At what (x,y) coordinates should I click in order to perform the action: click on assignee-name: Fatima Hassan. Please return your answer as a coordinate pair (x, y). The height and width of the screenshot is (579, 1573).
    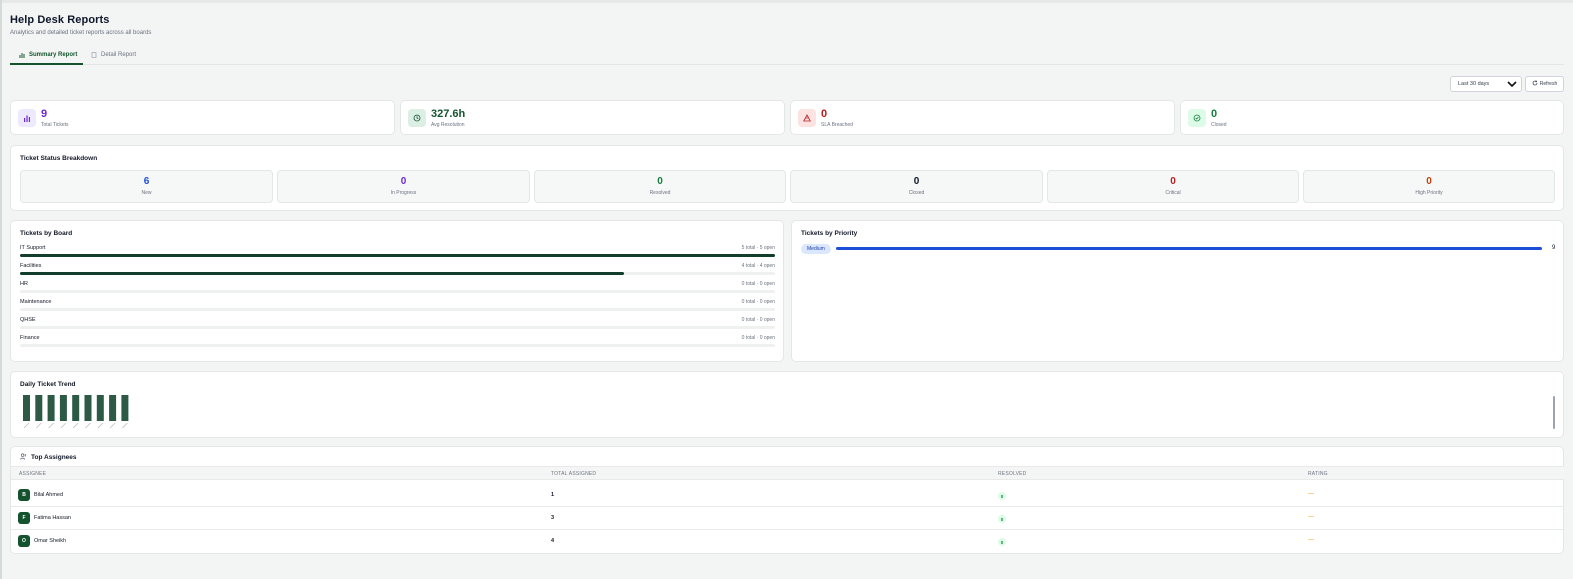
    Looking at the image, I should click on (52, 518).